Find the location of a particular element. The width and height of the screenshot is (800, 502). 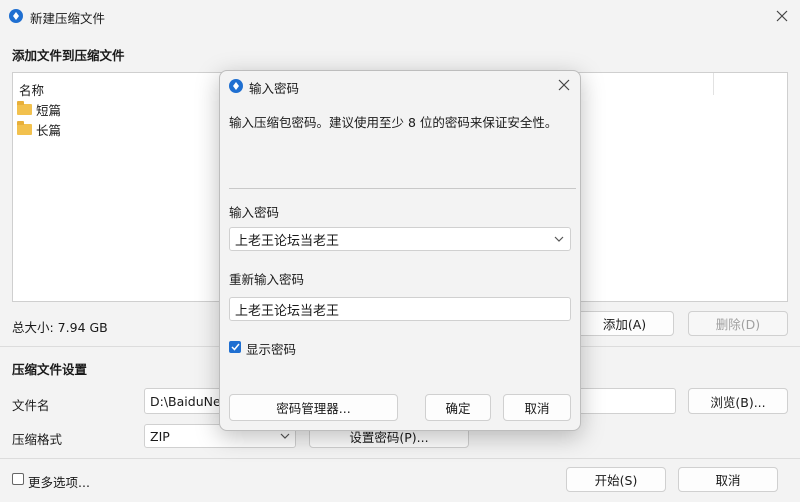

add-files-section-title: 添加文件到压缩文件 is located at coordinates (68, 55).